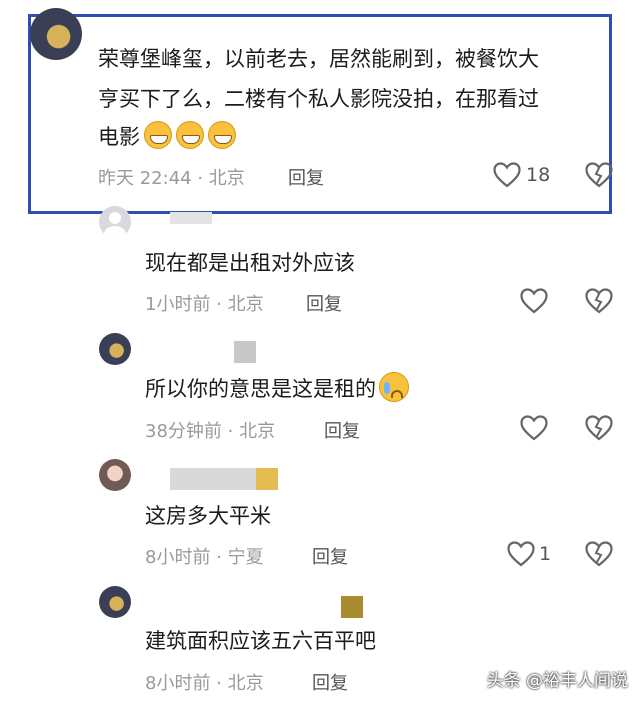 Image resolution: width=640 pixels, height=701 pixels. Describe the element at coordinates (277, 389) in the screenshot. I see `comment-text: 所以你的意思是这是租的` at that location.